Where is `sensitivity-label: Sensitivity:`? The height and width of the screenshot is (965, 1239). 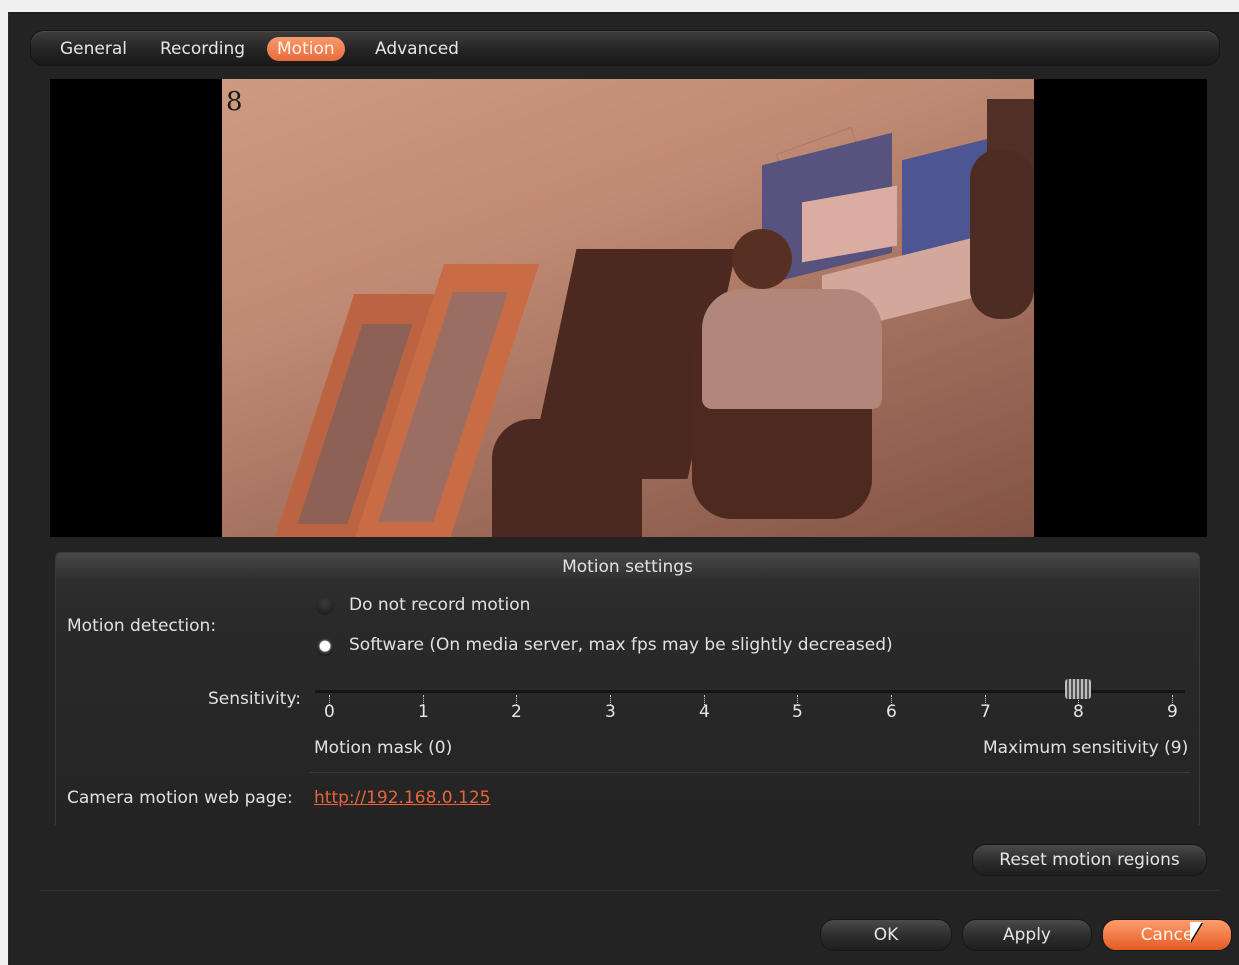 sensitivity-label: Sensitivity: is located at coordinates (254, 699).